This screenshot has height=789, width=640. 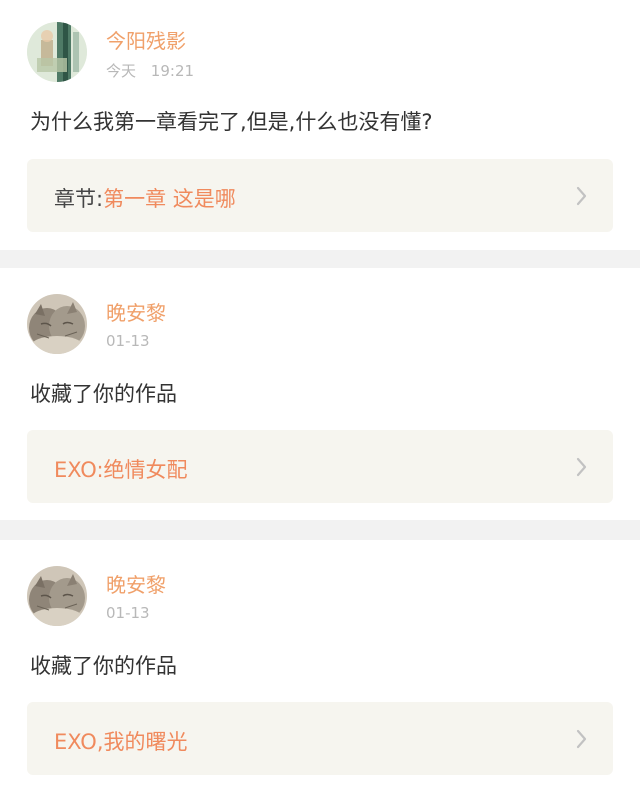 I want to click on card-text: 章节:第一章 这是哪, so click(x=145, y=198).